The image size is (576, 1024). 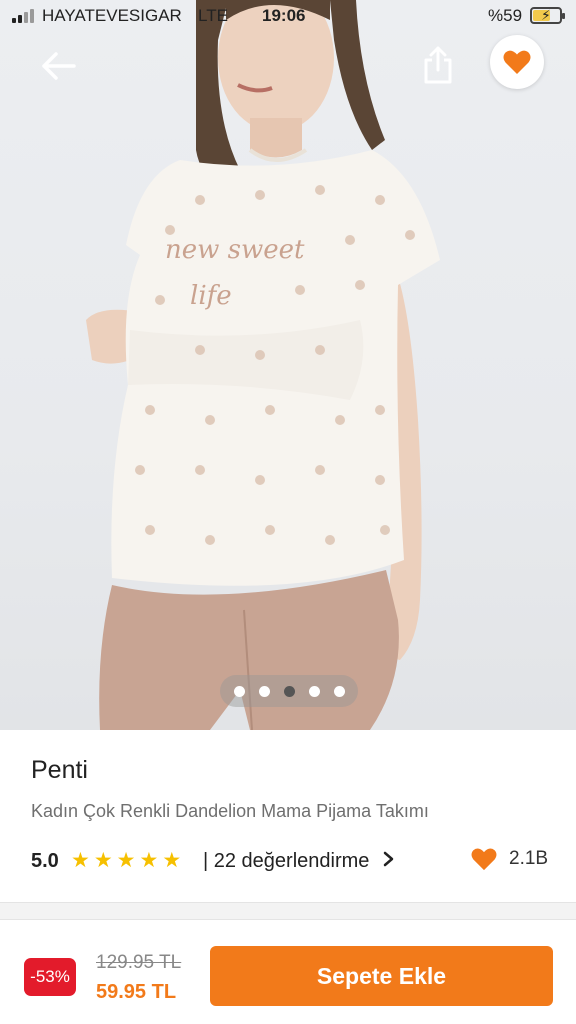 I want to click on rating-stars: ★ ★ ★ ★ ★, so click(x=126, y=861).